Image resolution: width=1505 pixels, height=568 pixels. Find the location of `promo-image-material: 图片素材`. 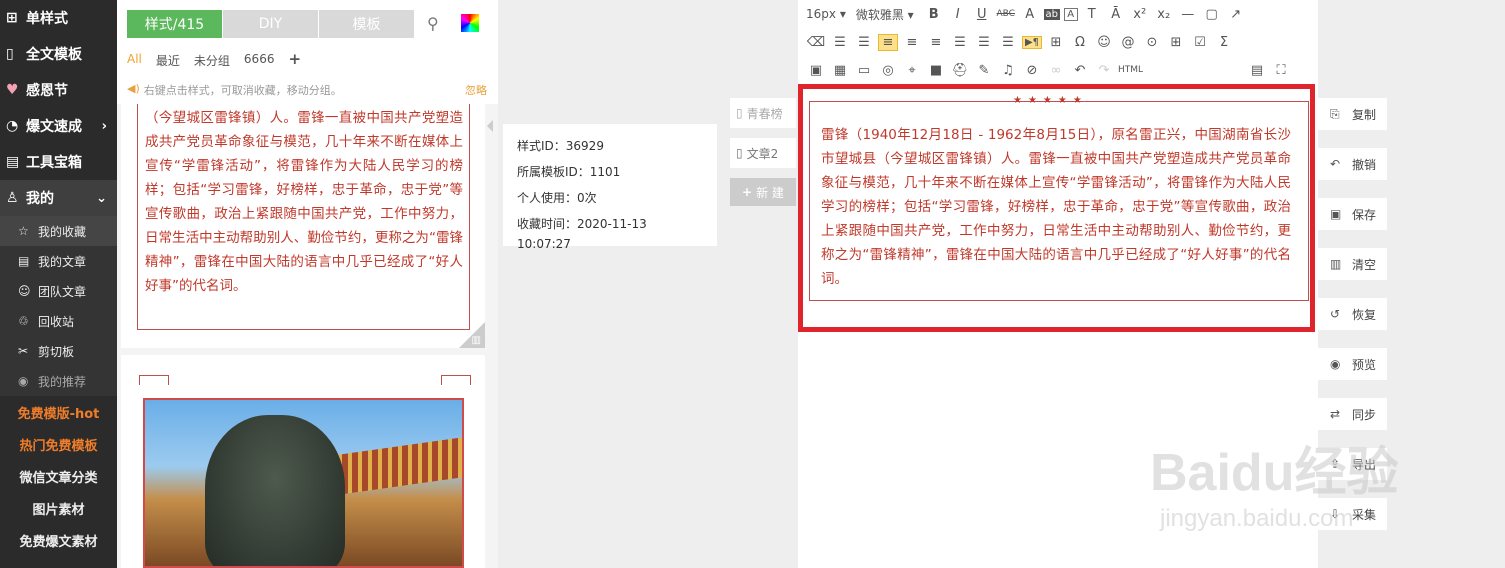

promo-image-material: 图片素材 is located at coordinates (58, 508).